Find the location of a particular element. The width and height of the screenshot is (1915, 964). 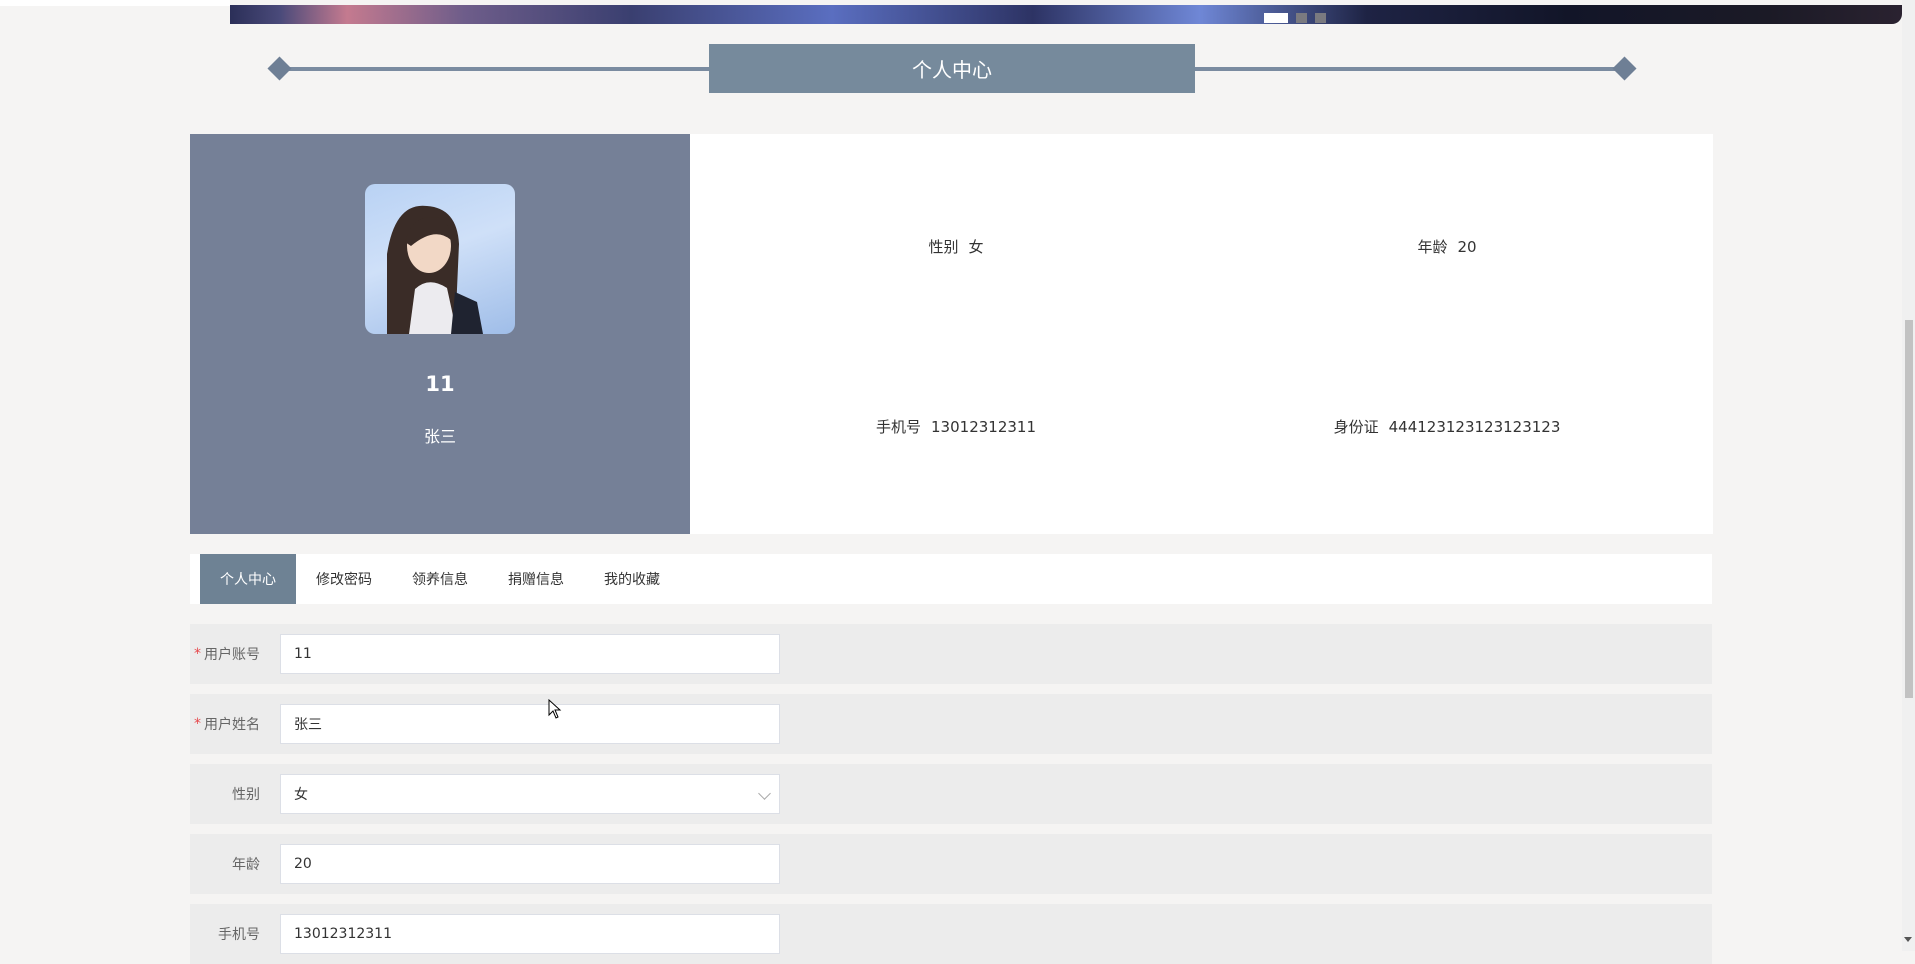

gender-select: 女 is located at coordinates (530, 794).